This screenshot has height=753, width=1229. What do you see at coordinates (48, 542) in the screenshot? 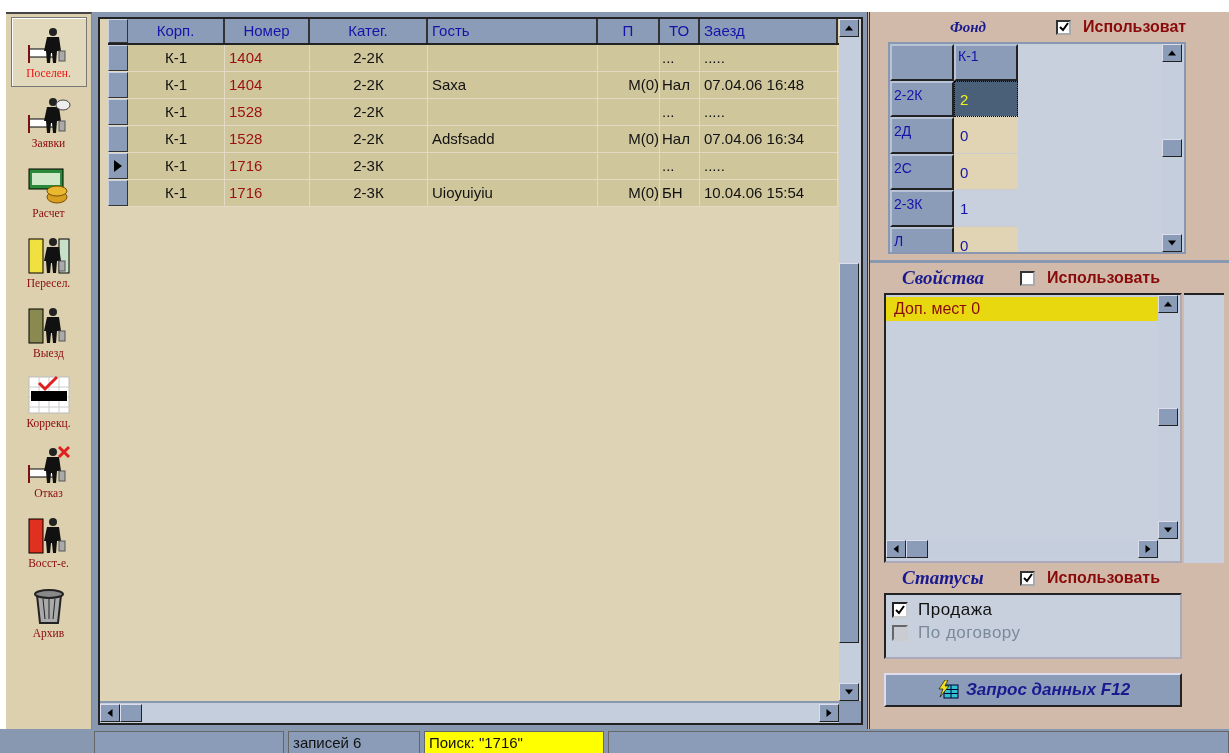
I see `toolbar-button: Восст-е.` at bounding box center [48, 542].